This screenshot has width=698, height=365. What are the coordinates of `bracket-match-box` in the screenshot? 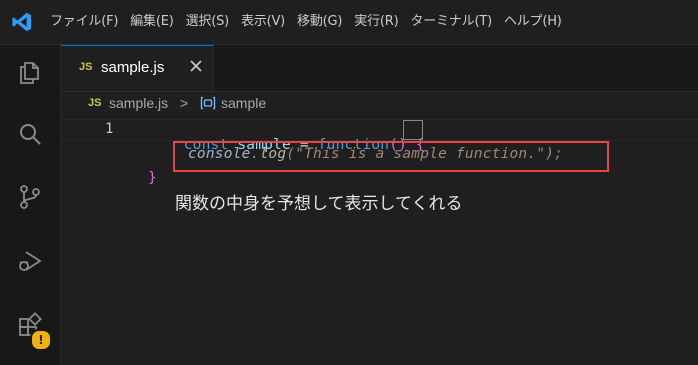 It's located at (413, 130).